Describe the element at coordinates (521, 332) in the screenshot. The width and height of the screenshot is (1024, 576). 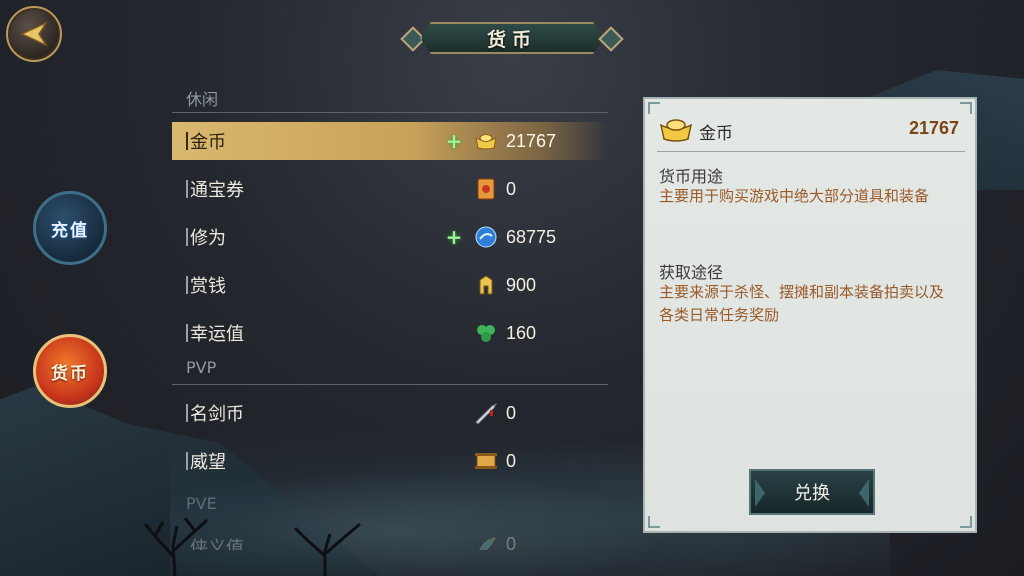
I see `row-value: 160` at that location.